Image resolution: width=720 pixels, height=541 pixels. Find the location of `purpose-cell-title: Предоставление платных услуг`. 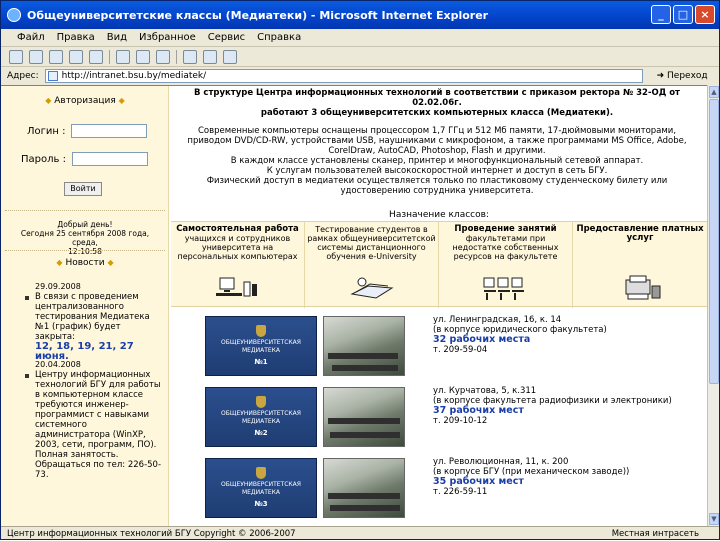

purpose-cell-title: Предоставление платных услуг is located at coordinates (640, 233).